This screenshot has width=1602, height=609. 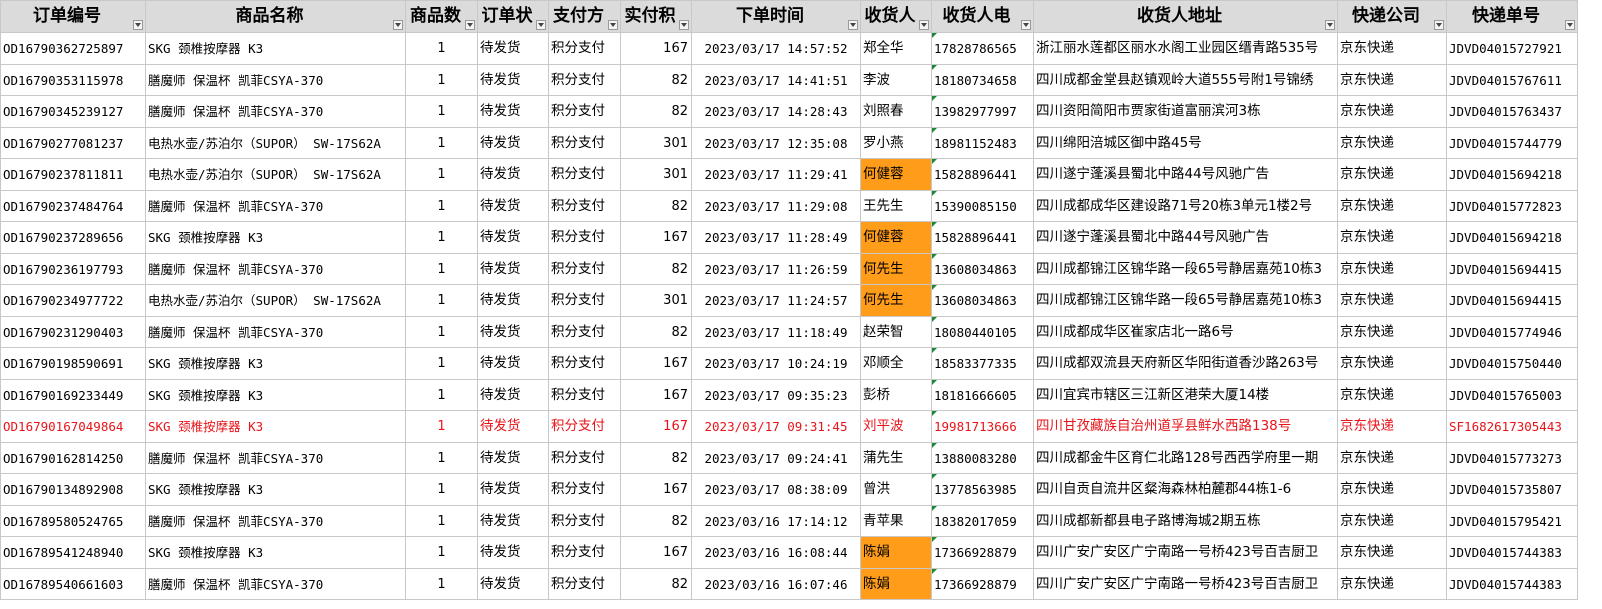 I want to click on cell-order-id: OD16790353115978, so click(x=73, y=80).